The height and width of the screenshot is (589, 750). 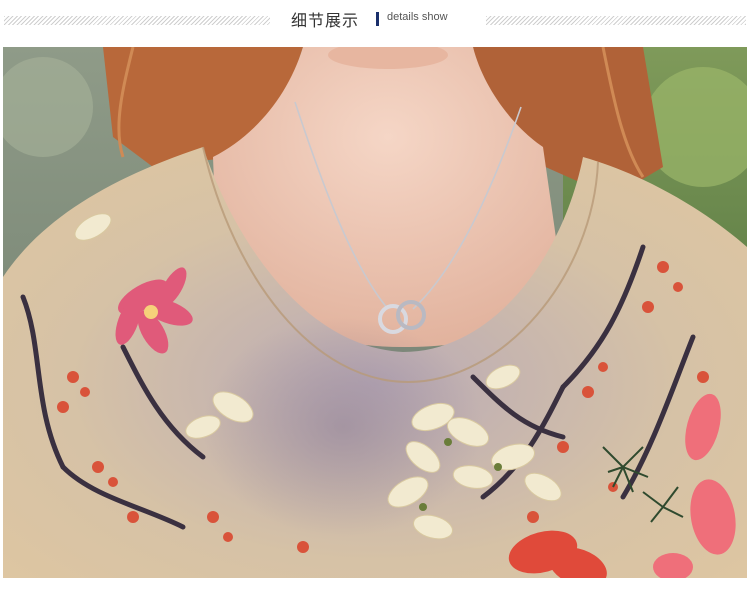 What do you see at coordinates (417, 17) in the screenshot?
I see `section-subtitle: details show` at bounding box center [417, 17].